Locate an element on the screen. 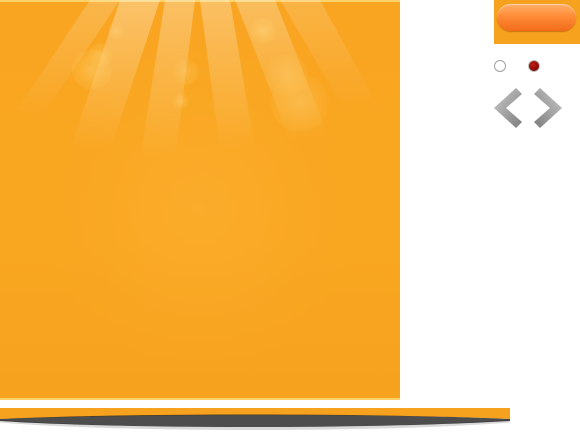 This screenshot has height=446, width=580. chevron-right-icon is located at coordinates (547, 108).